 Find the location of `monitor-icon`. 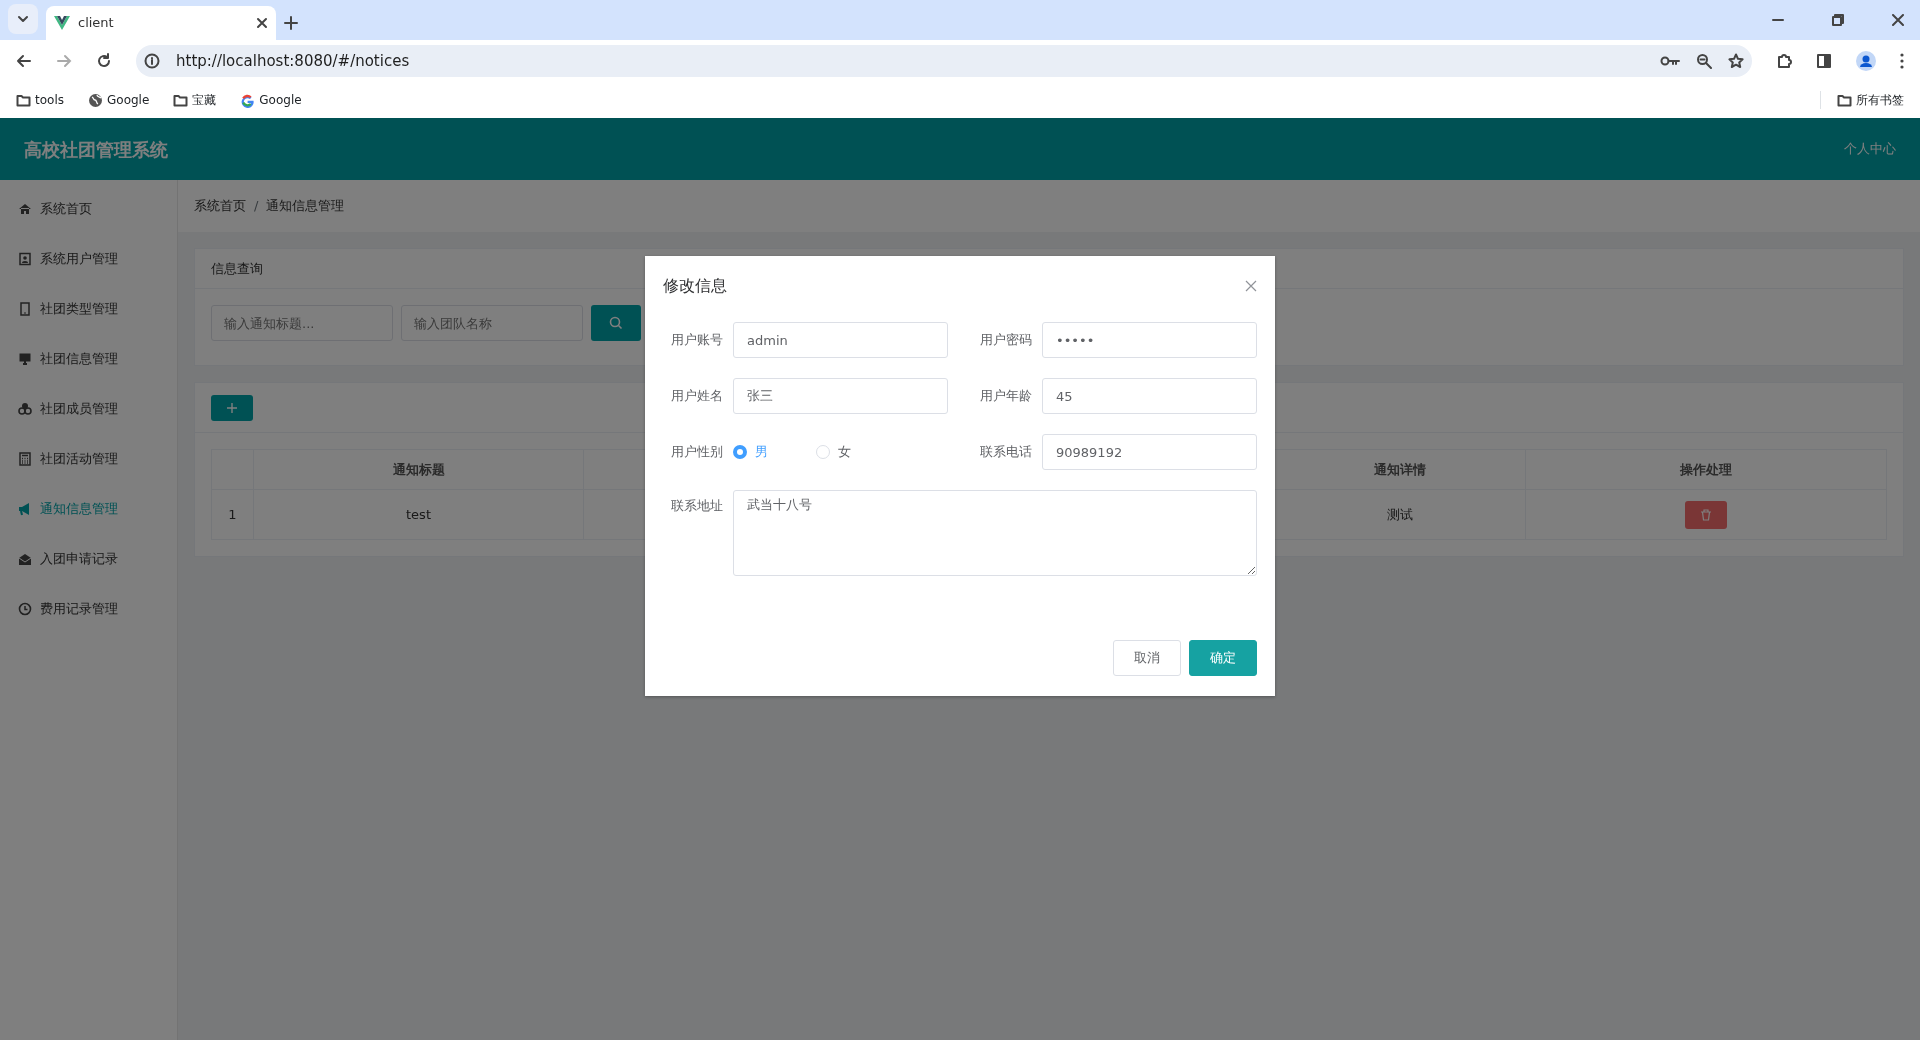

monitor-icon is located at coordinates (25, 359).